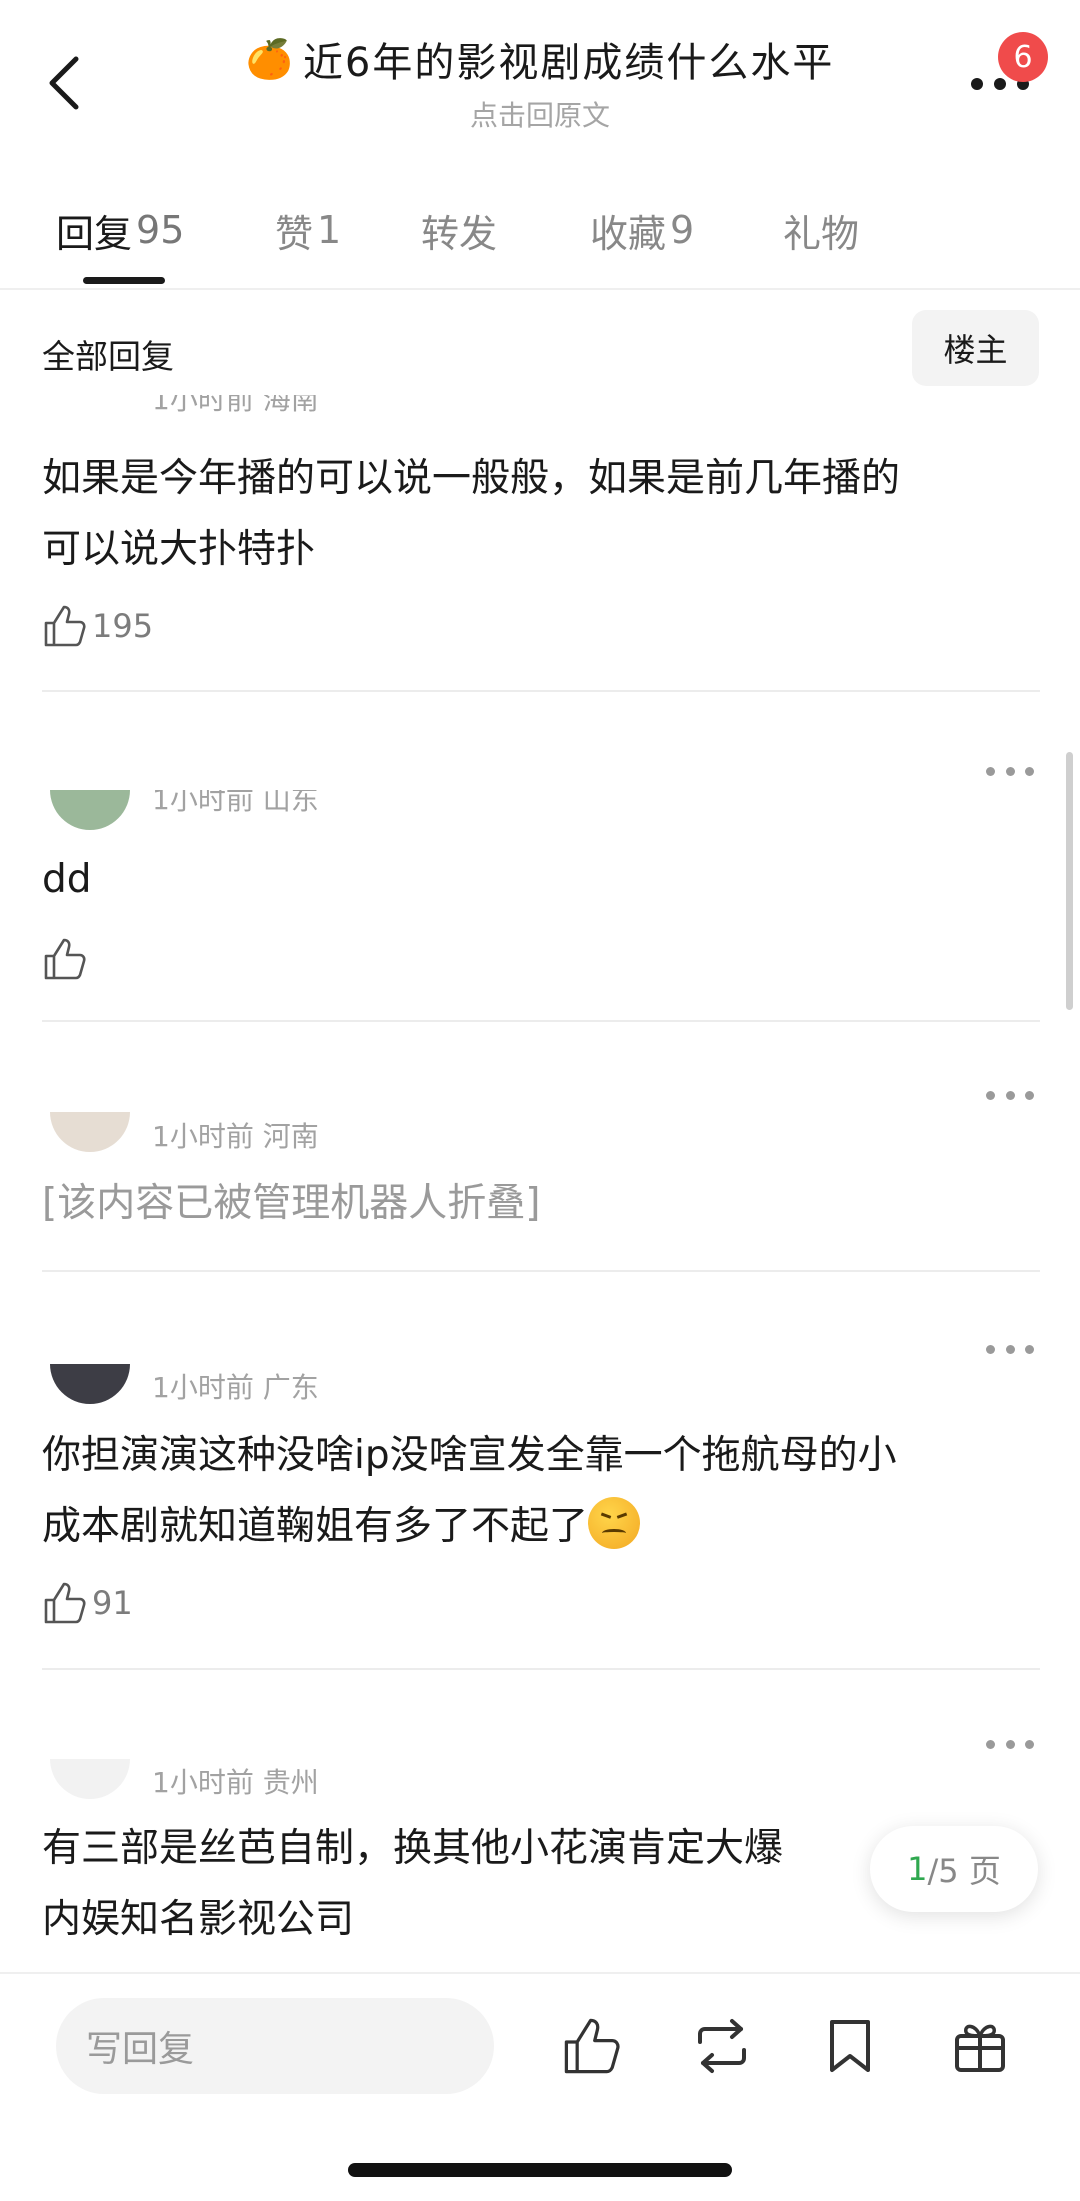 The height and width of the screenshot is (2201, 1080). I want to click on folded-comment-notice: [该内容已被管理机器人折叠], so click(291, 1203).